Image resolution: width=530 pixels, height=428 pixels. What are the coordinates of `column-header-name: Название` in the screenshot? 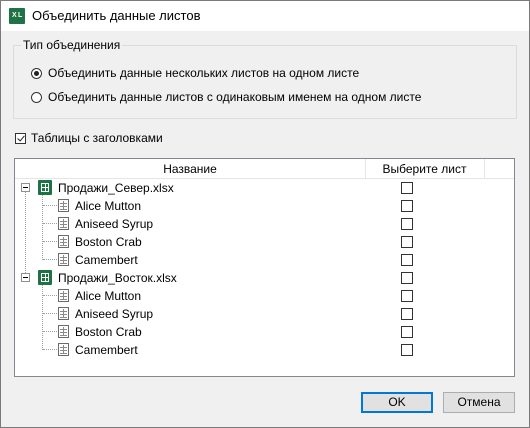 It's located at (190, 169).